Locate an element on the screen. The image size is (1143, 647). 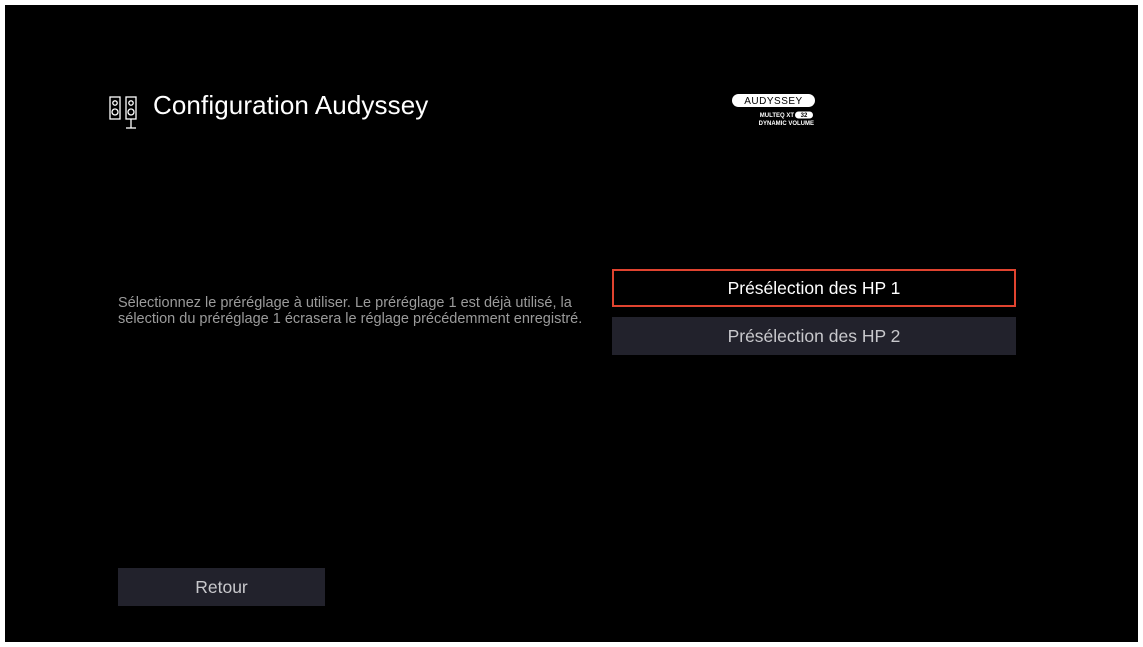
svg-text: 32 is located at coordinates (804, 116).